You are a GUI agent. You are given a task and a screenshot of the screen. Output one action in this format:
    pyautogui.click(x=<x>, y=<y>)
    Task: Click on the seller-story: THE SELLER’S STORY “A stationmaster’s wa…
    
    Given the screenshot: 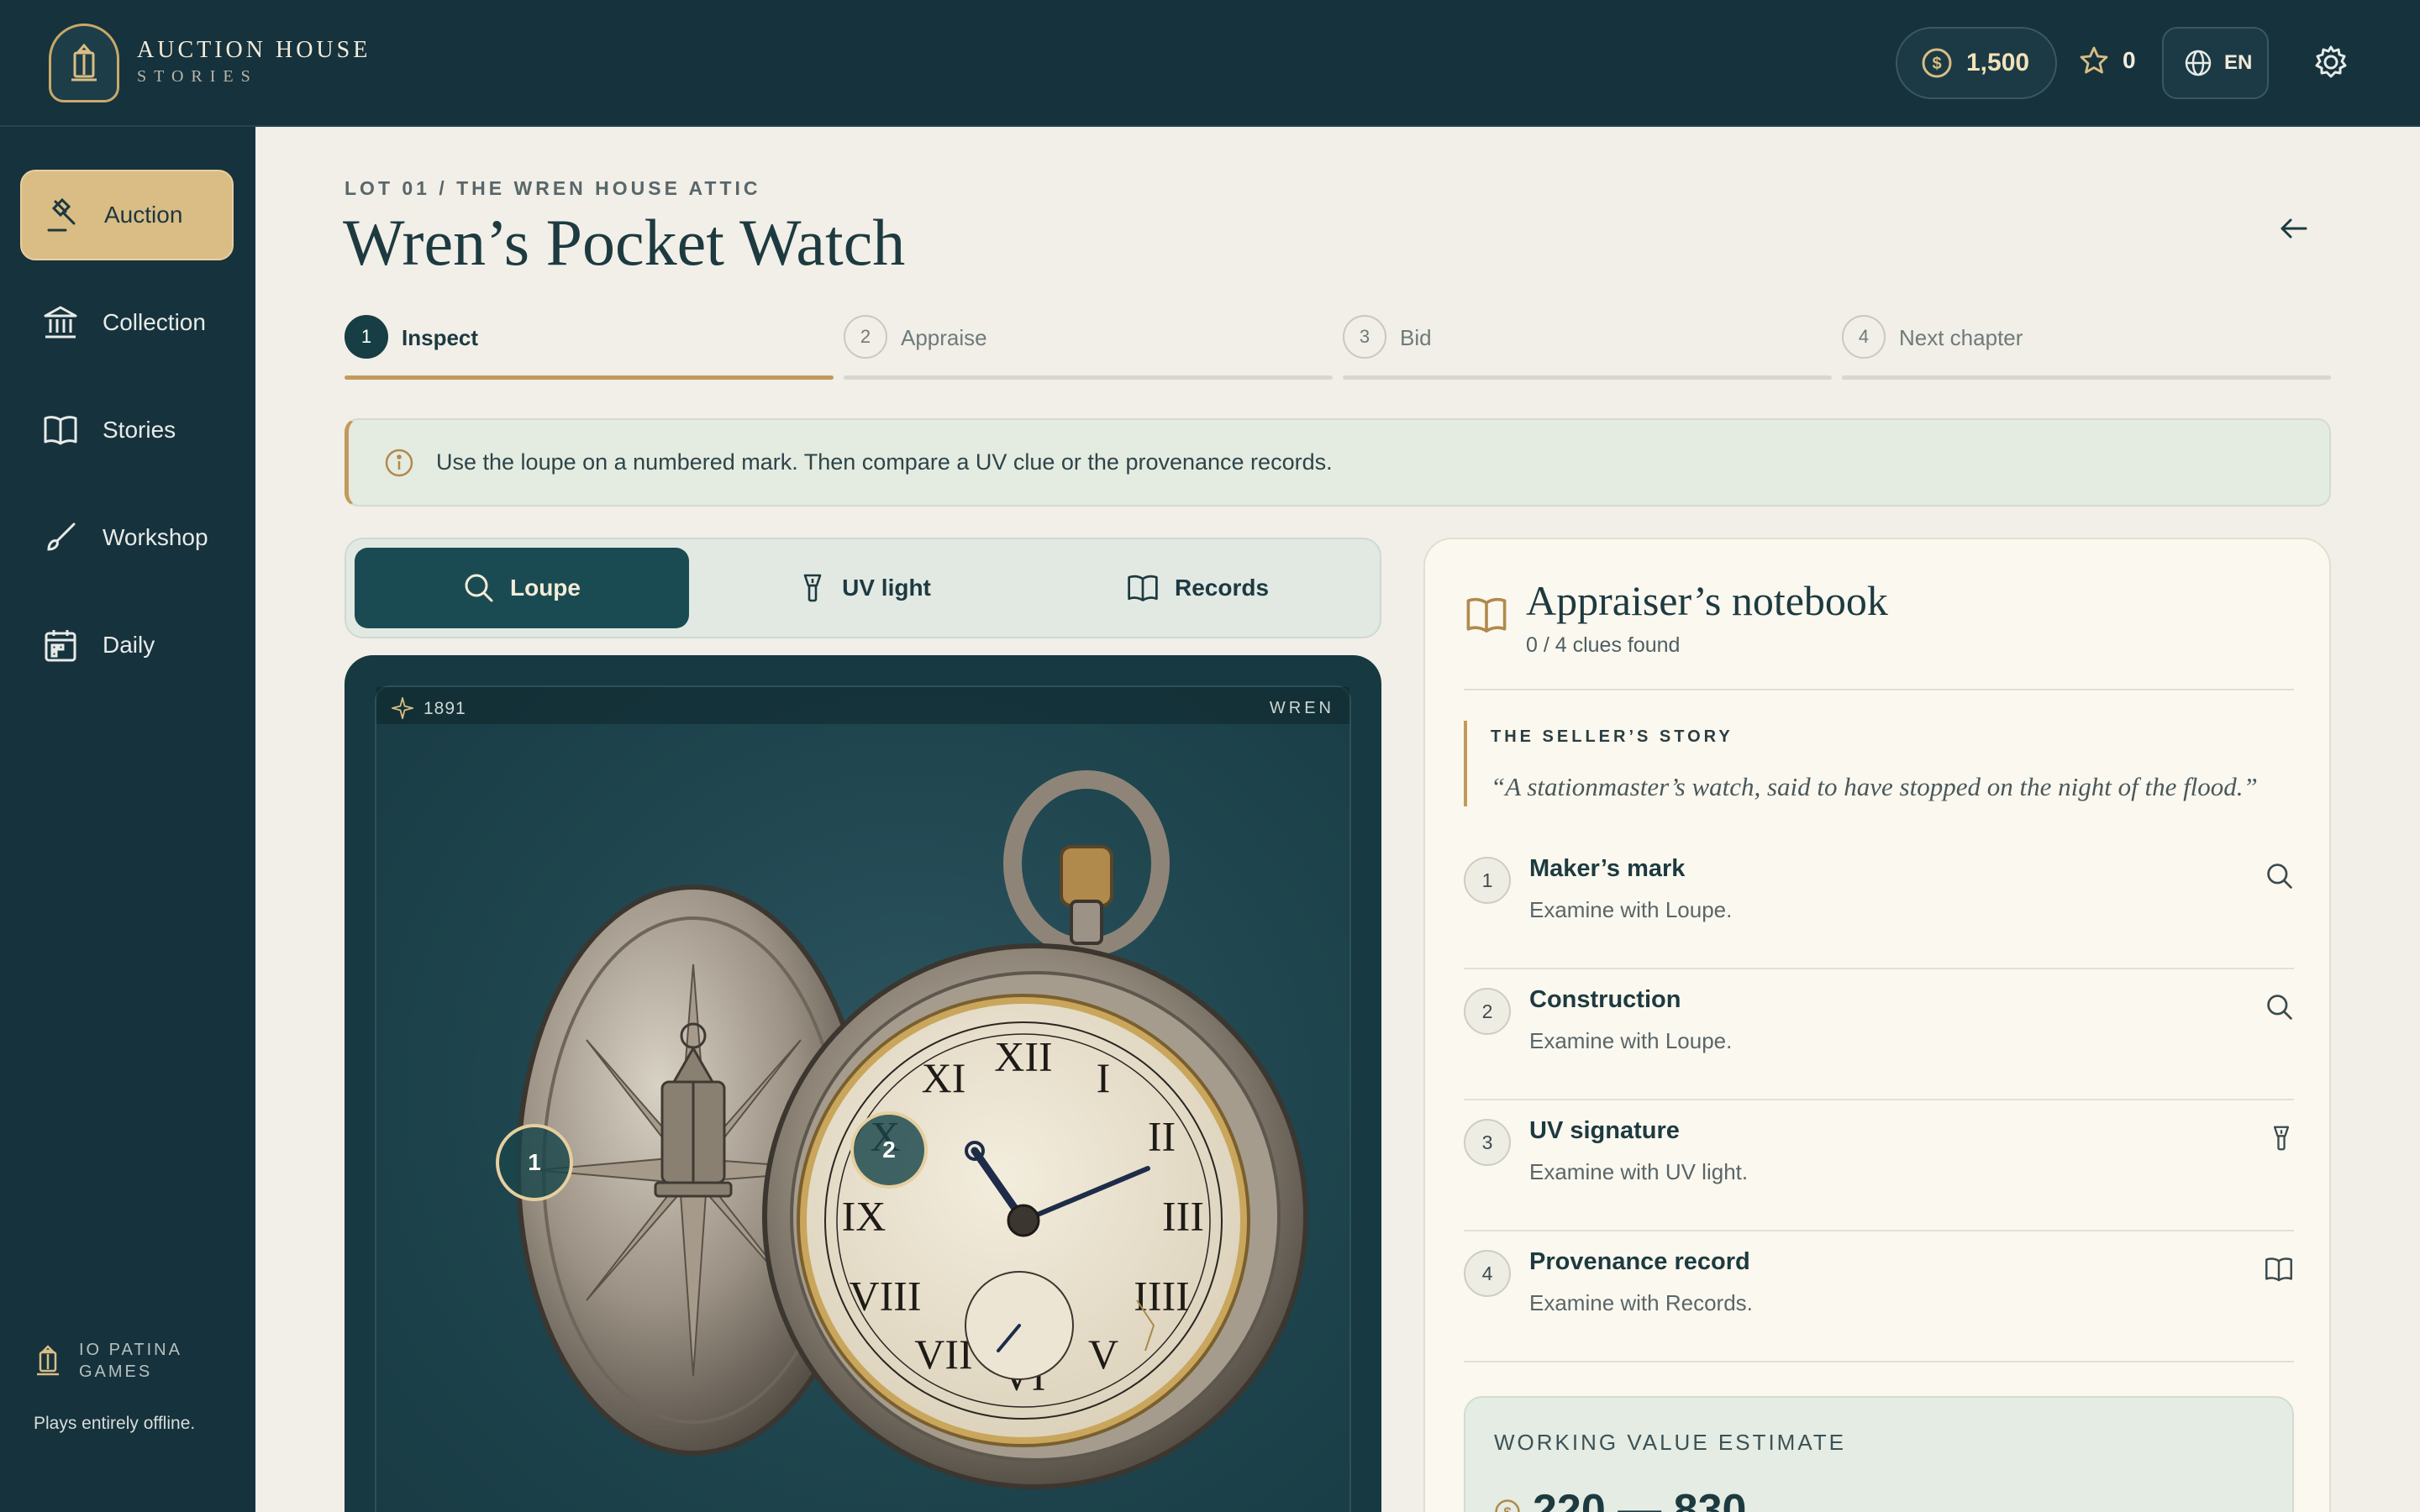 What is the action you would take?
    pyautogui.click(x=1879, y=763)
    